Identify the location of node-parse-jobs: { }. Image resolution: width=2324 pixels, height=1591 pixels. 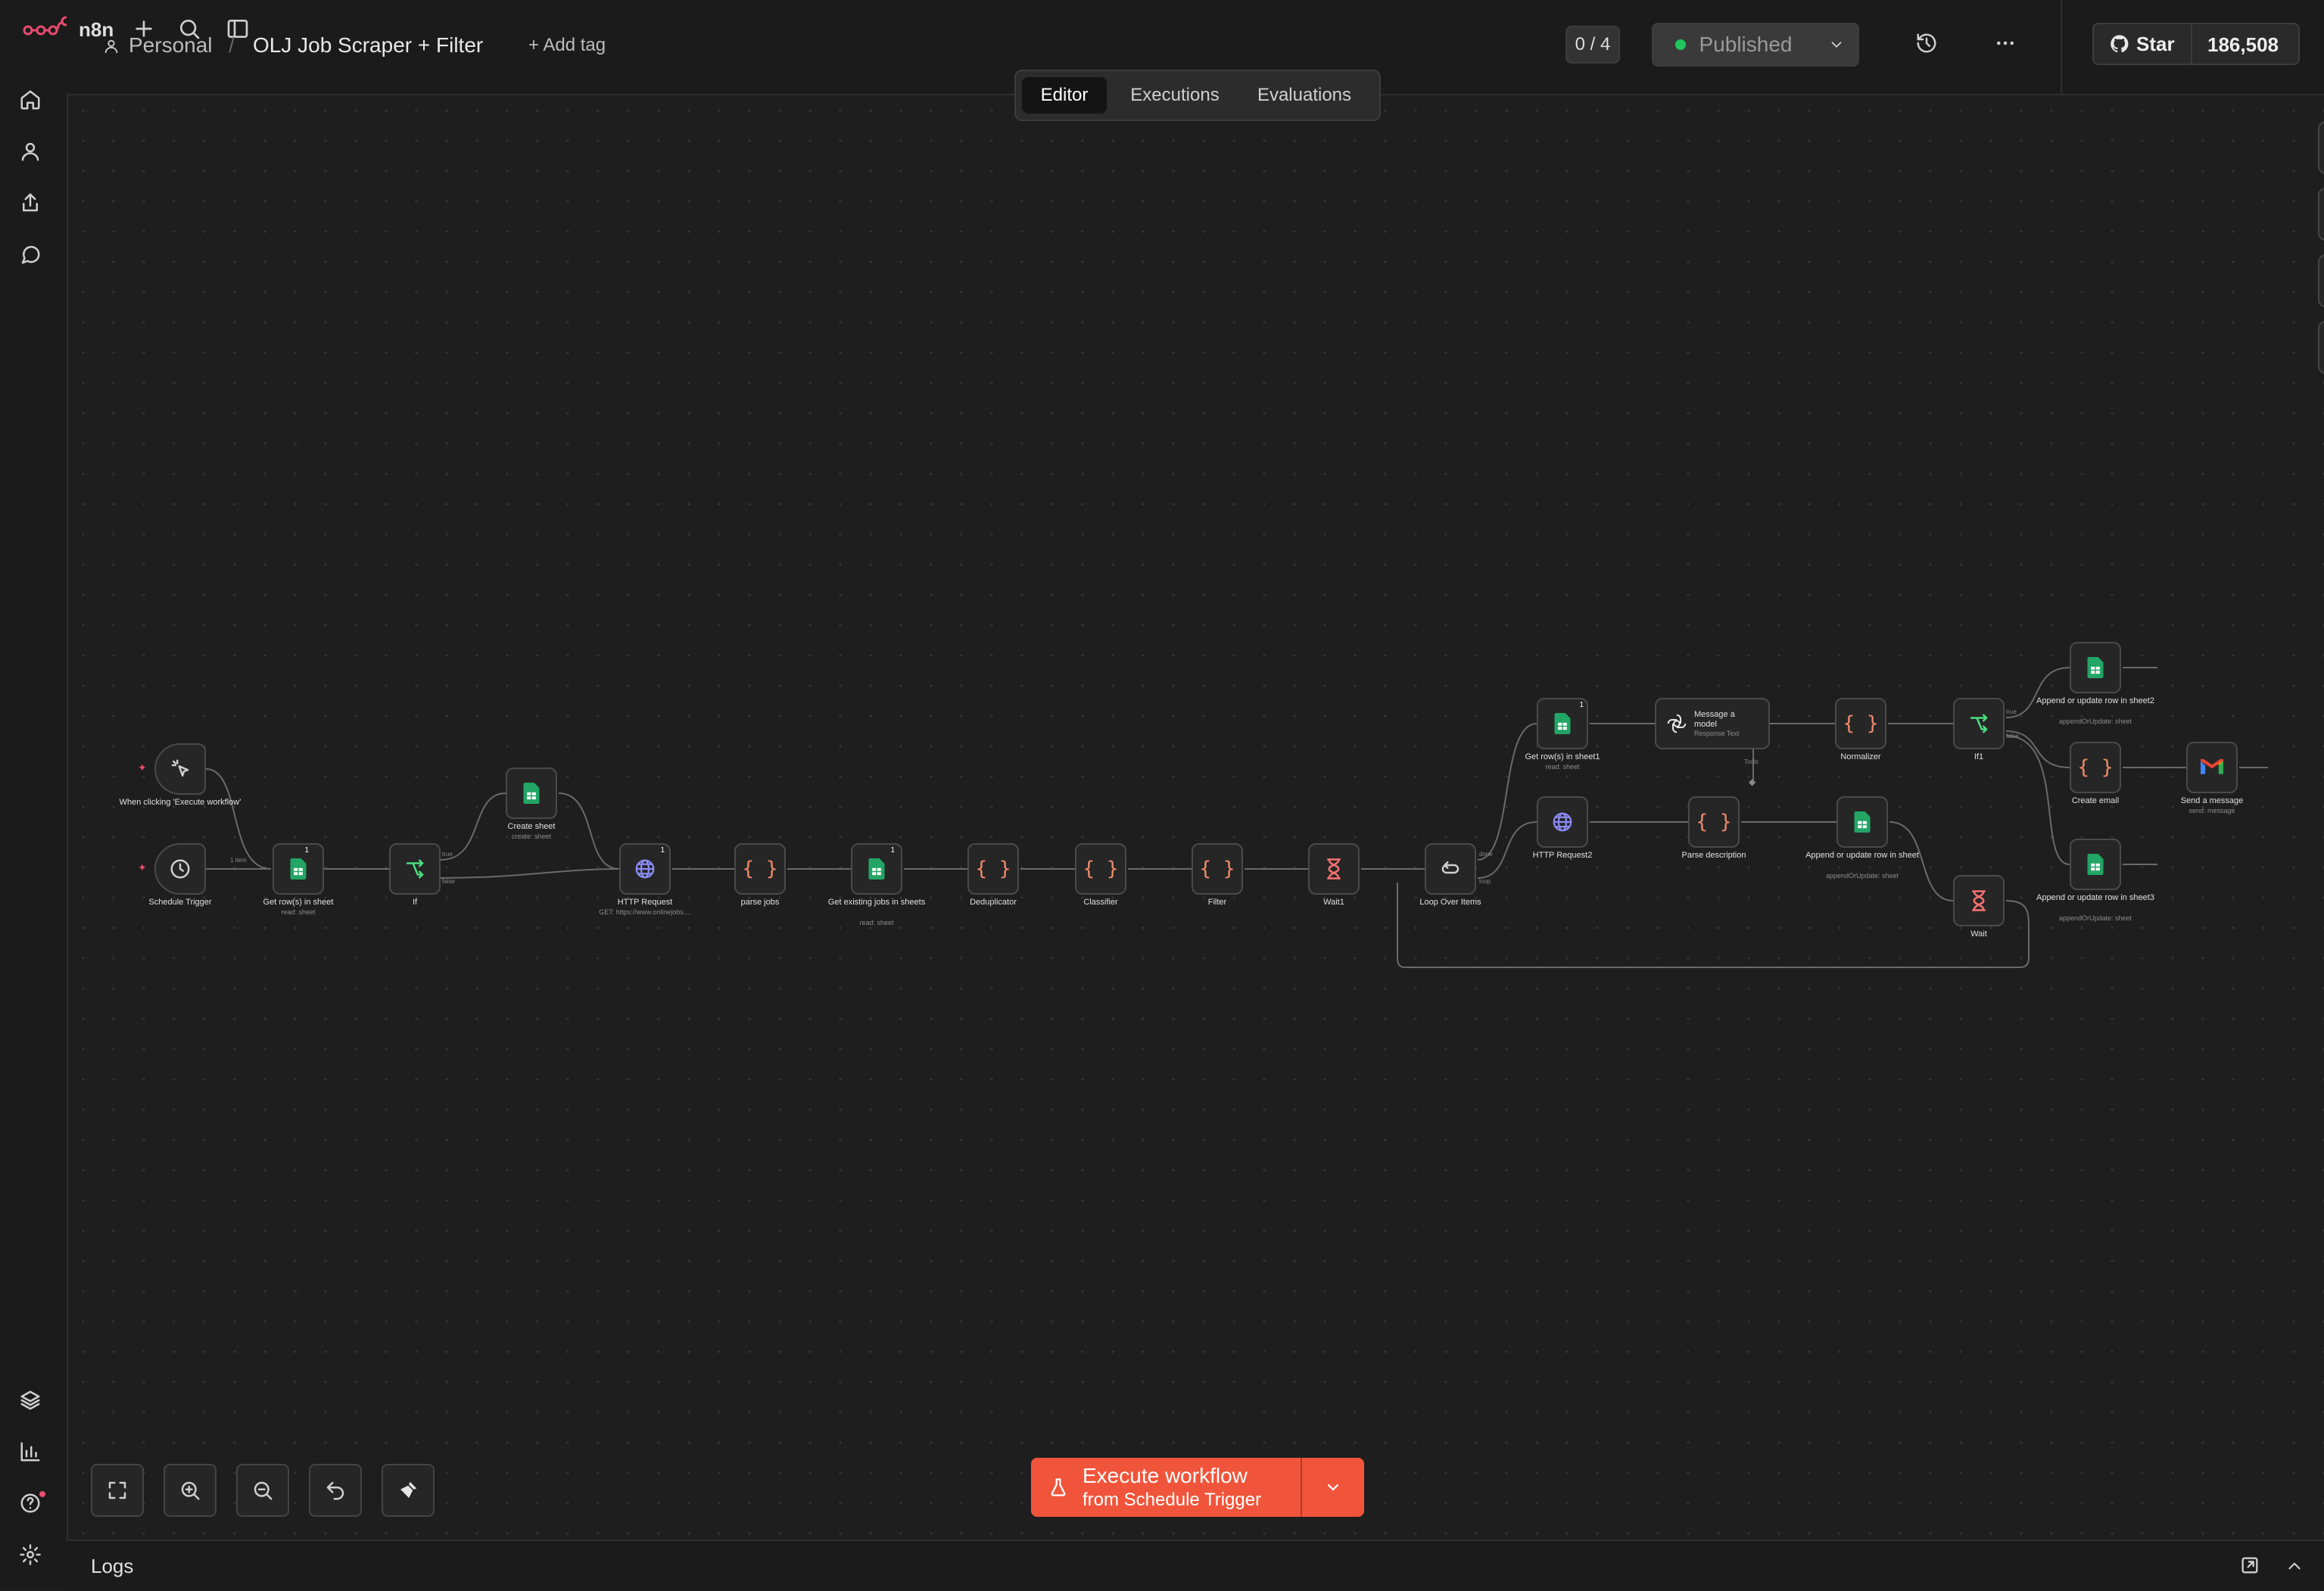
(760, 869).